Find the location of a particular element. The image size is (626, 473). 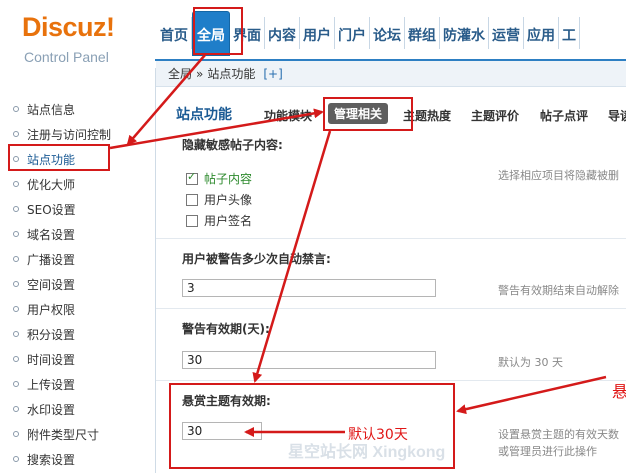

page-title: 站点功能 is located at coordinates (204, 115).